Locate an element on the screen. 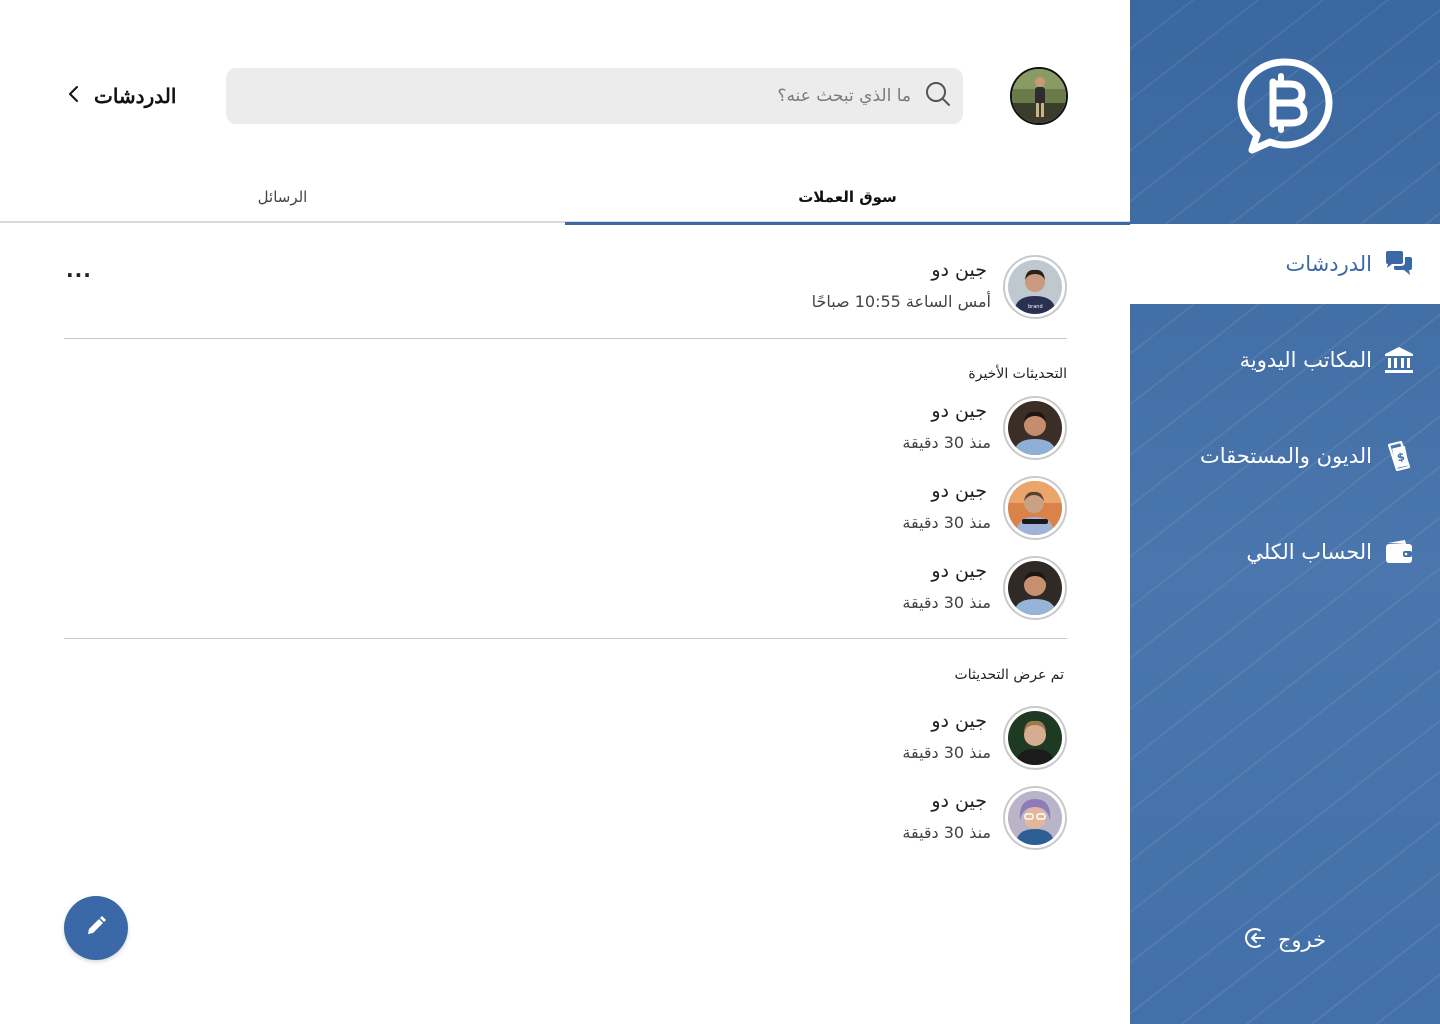 The image size is (1440, 1024). tab-currency-market: سوق العملات is located at coordinates (847, 197).